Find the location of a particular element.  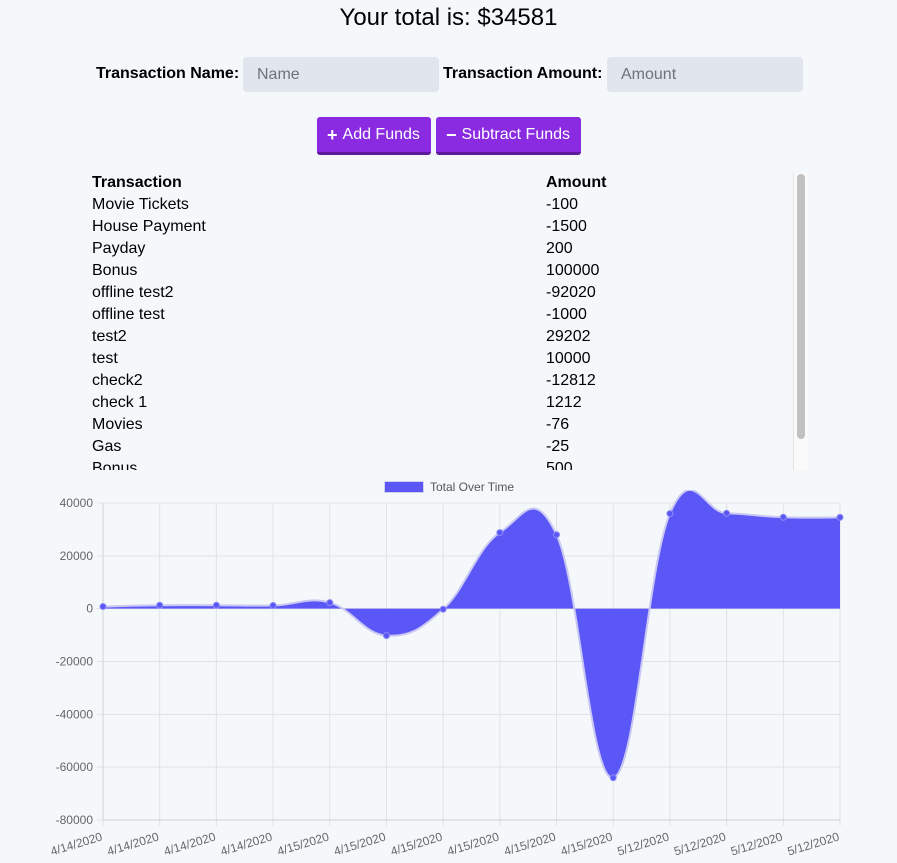

table-row: Bonus 100000 is located at coordinates (440, 271).